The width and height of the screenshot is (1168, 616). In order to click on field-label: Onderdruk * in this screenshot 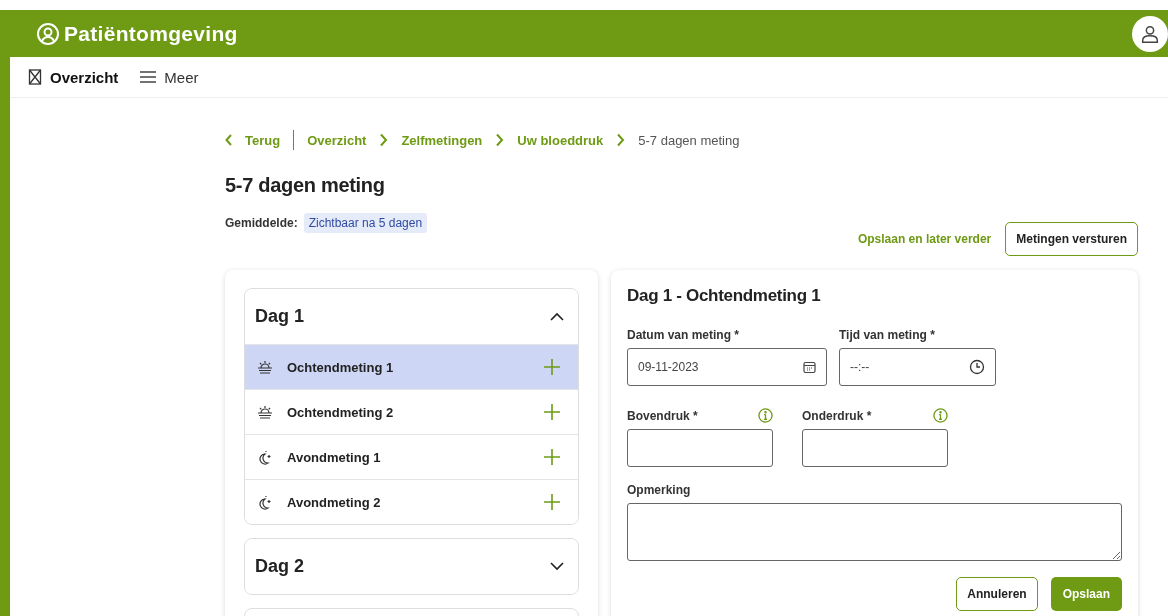, I will do `click(837, 415)`.